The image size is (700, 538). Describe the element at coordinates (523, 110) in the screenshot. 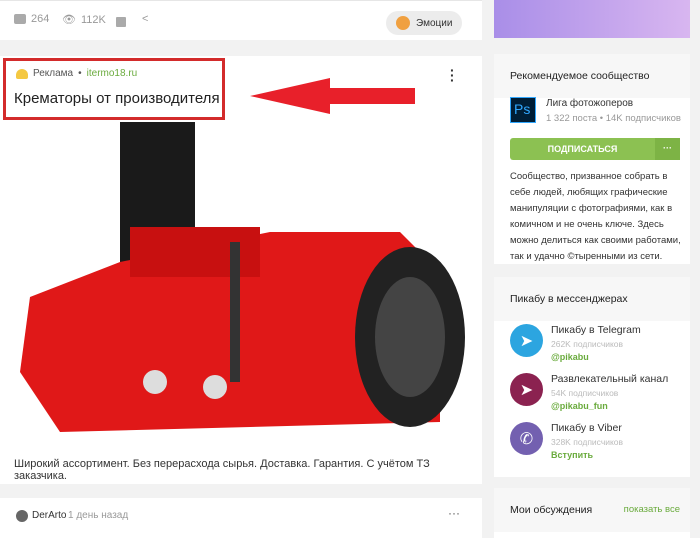

I see `community-logo: Ps` at that location.